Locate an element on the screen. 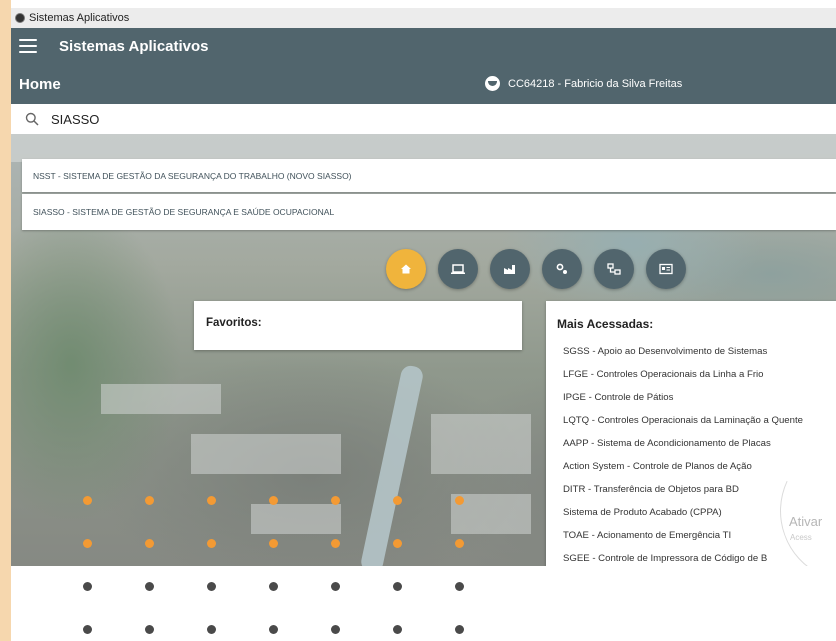 The height and width of the screenshot is (641, 836). hierarchy-button is located at coordinates (614, 269).